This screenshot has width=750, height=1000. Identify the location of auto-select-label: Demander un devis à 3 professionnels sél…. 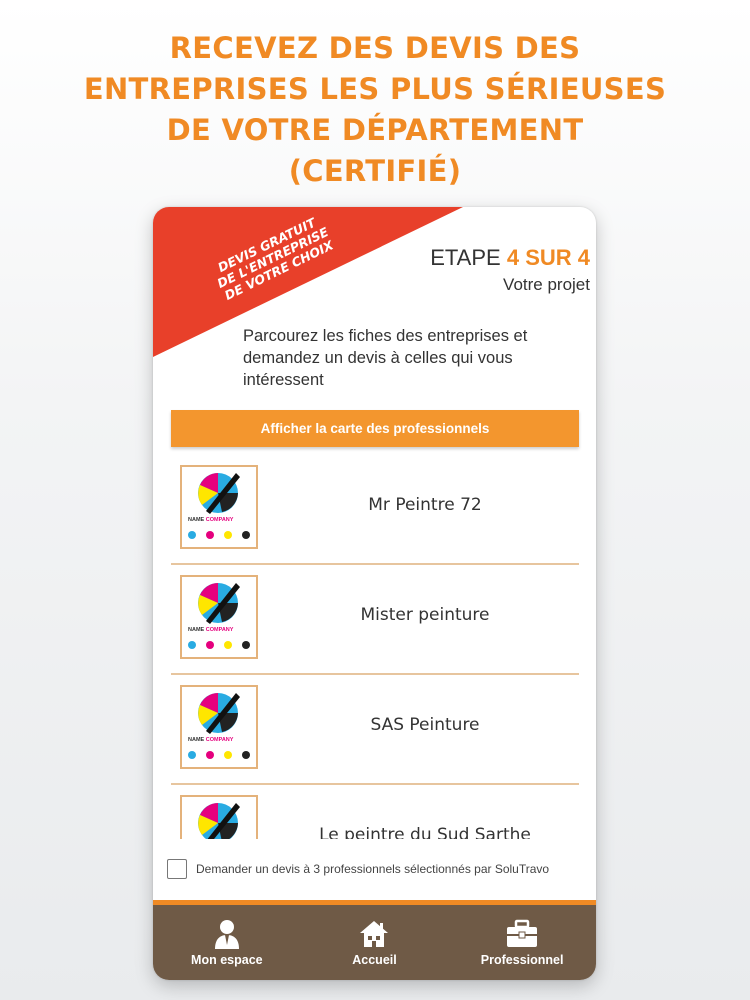
(373, 869).